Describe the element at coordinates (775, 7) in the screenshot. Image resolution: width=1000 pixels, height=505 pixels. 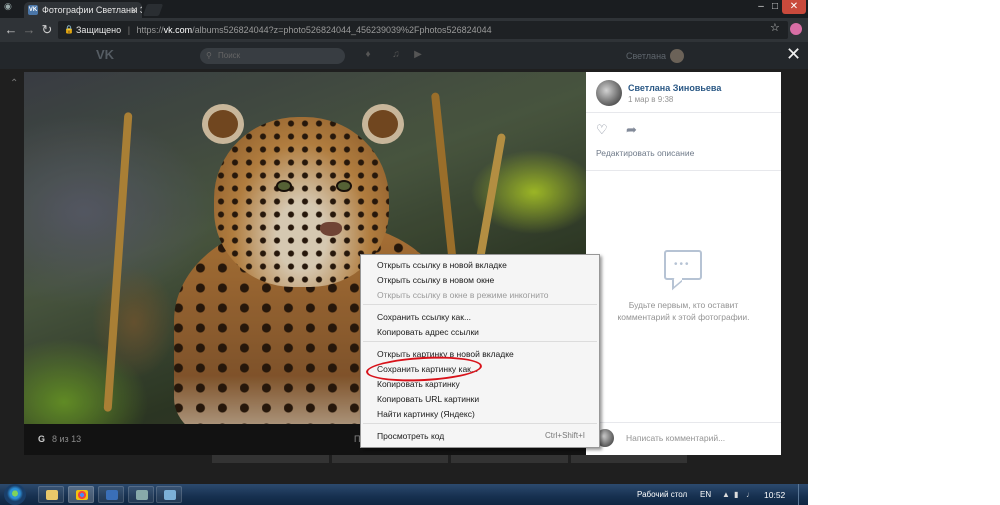
I see `maximize-icon: □` at that location.